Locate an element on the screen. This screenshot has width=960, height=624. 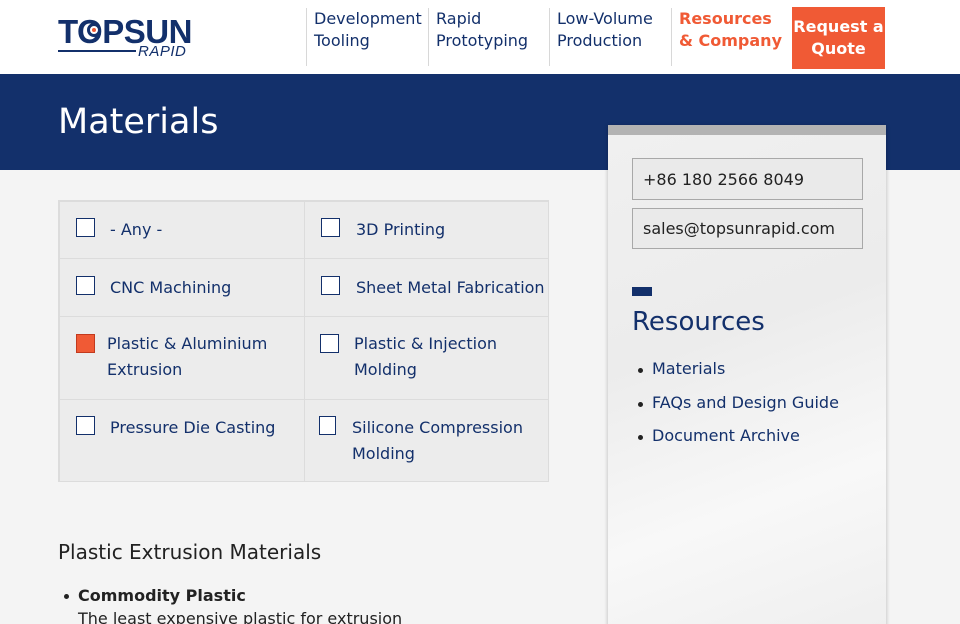
filter-label: Silicone Compression Molding is located at coordinates (437, 440).